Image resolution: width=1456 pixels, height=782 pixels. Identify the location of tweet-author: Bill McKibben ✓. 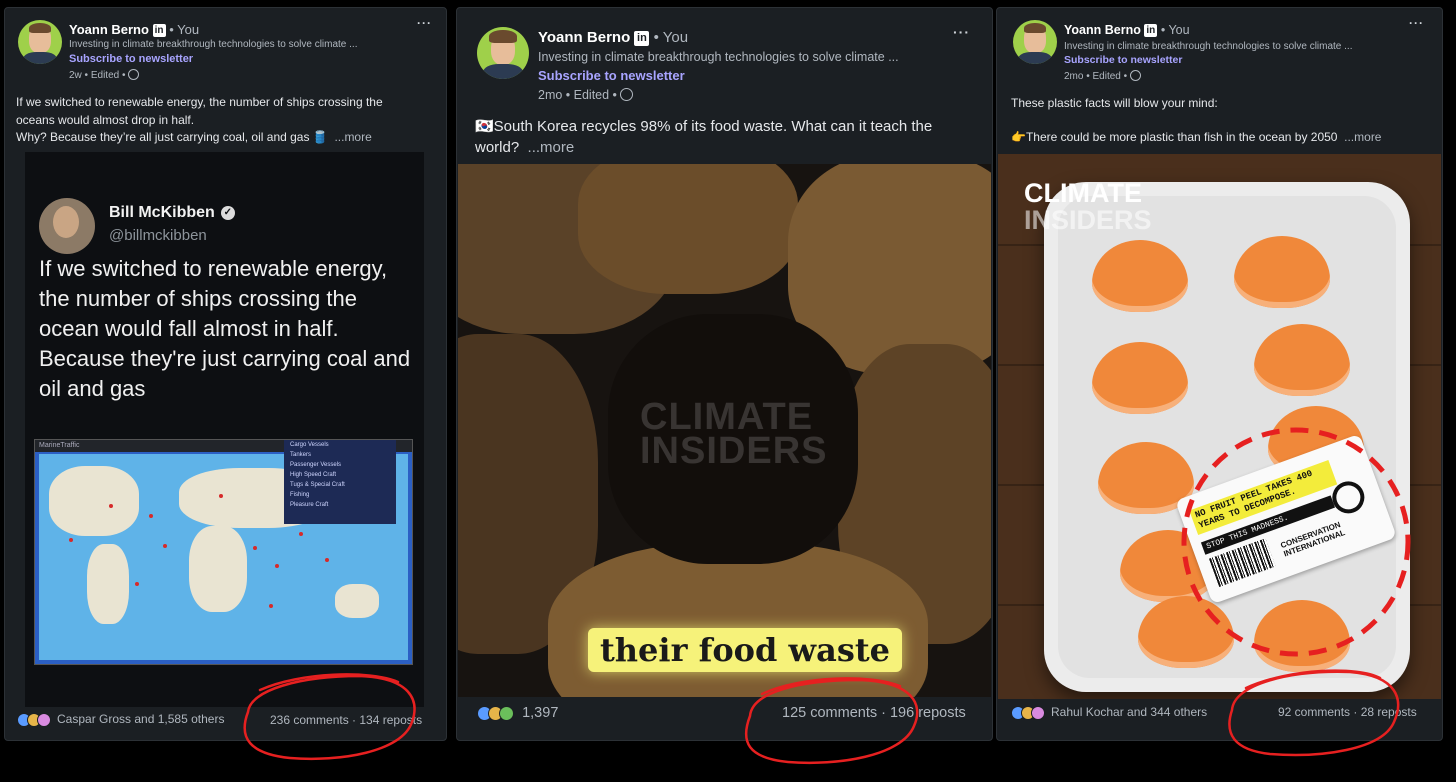
(172, 213).